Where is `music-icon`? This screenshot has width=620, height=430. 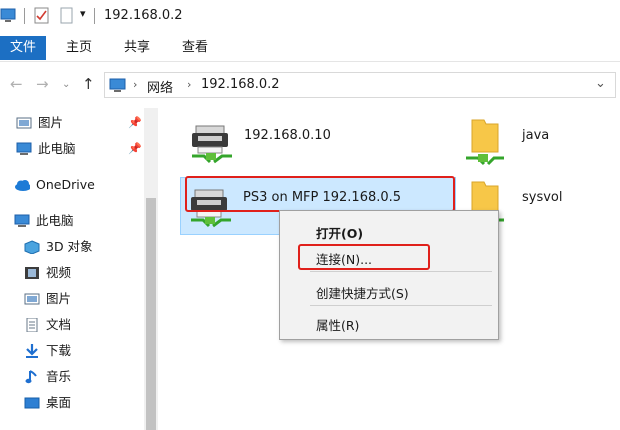
music-icon is located at coordinates (31, 377).